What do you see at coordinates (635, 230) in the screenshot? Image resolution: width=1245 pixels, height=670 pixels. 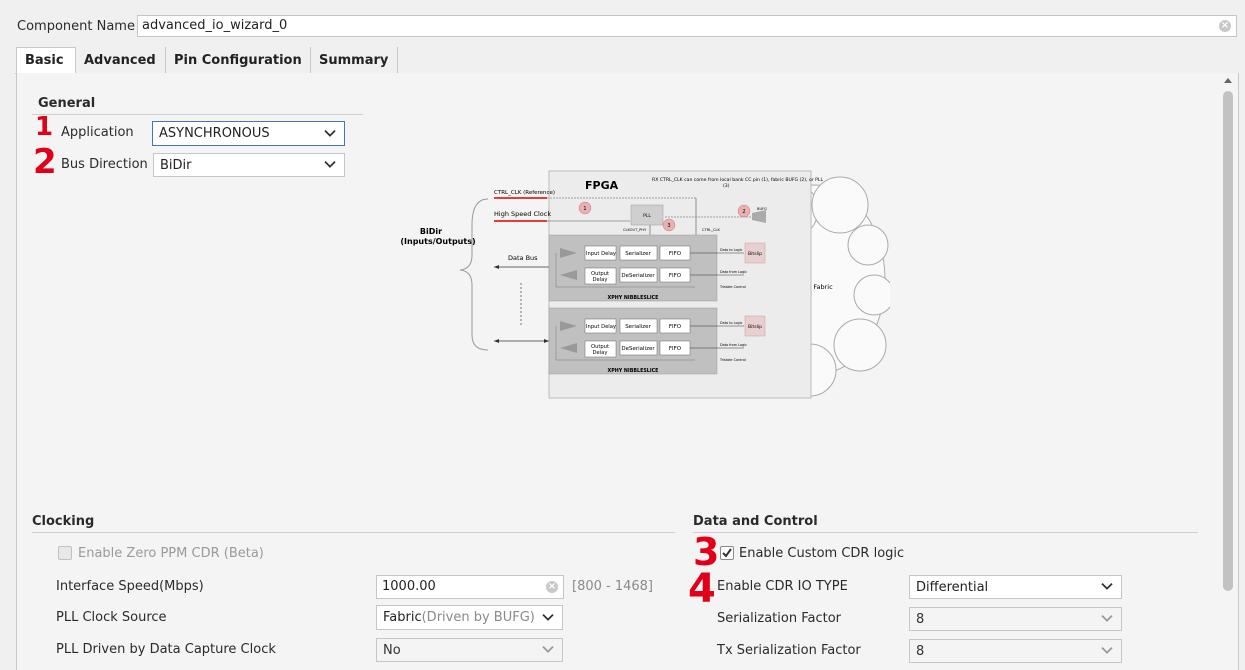 I see `clkout-phy-label: CLKOUT_PHY` at bounding box center [635, 230].